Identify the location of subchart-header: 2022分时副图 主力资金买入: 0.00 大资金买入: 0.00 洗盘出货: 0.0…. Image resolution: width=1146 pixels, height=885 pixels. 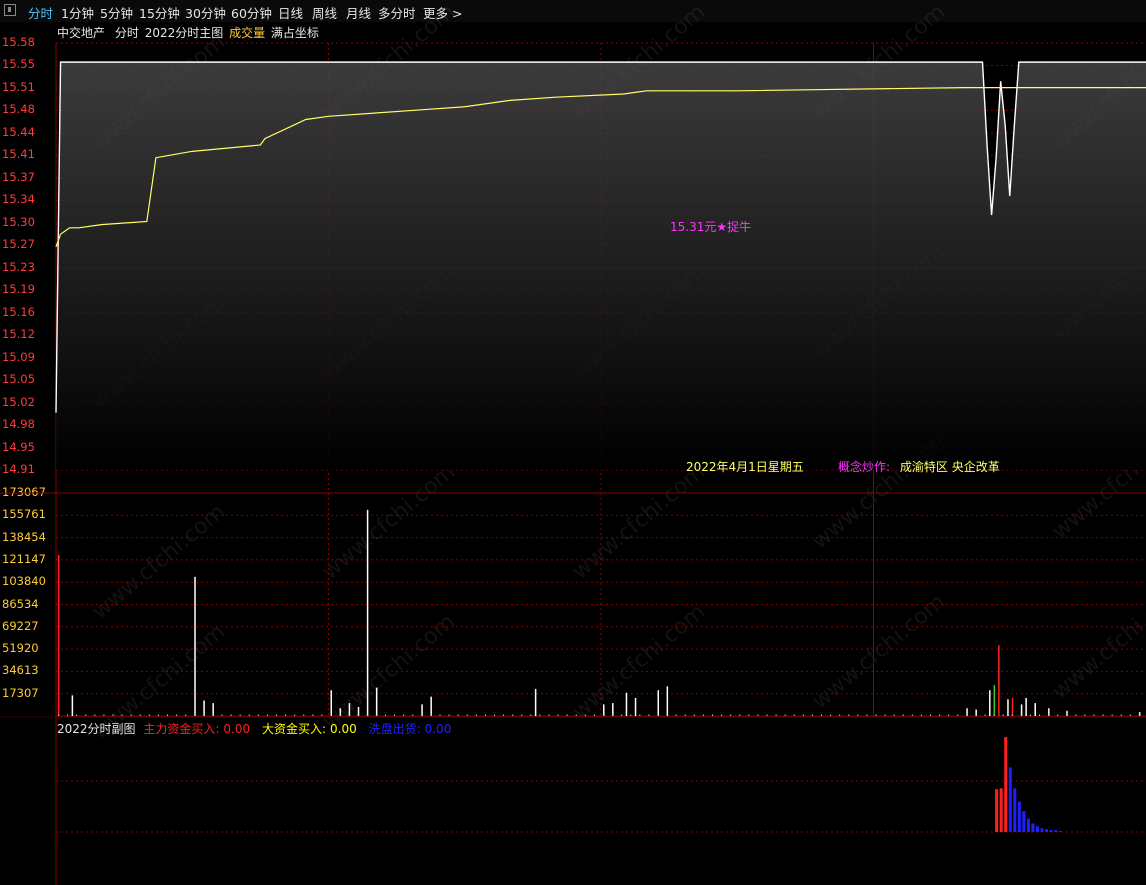
(256, 728).